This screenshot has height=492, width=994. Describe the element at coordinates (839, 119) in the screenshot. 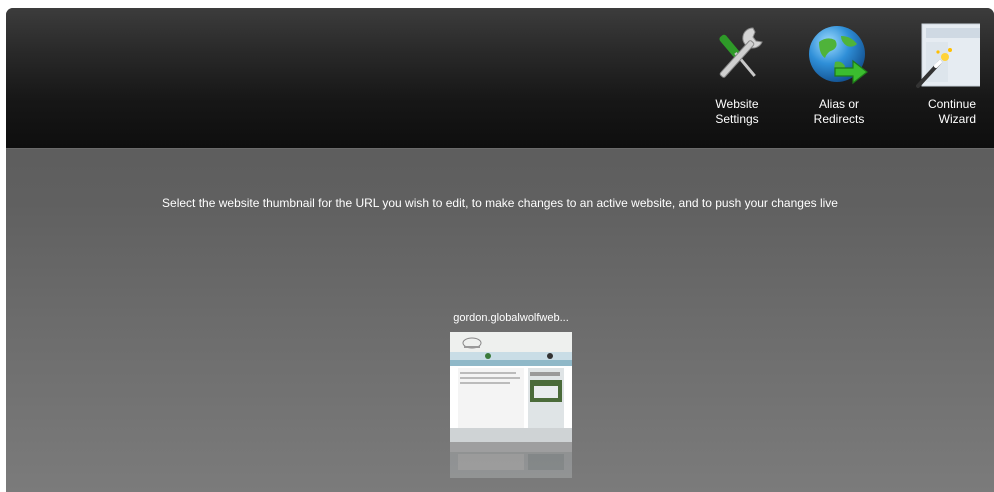

I see `alias-redirects-label-line2: Redirects` at that location.